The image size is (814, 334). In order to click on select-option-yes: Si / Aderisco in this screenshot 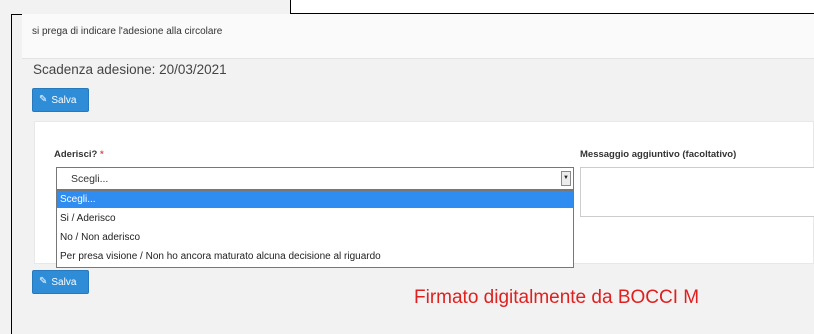, I will do `click(315, 218)`.